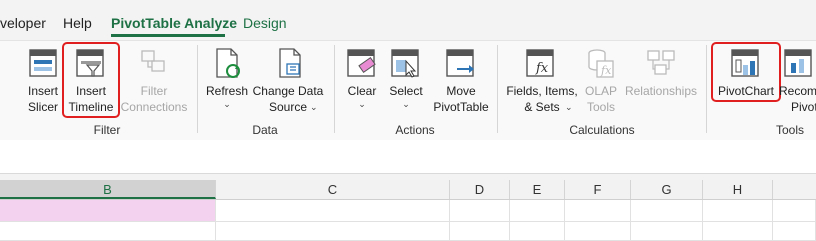 The height and width of the screenshot is (241, 816). I want to click on recommended-pivotcharts-button: Recom Pivot, so click(797, 81).